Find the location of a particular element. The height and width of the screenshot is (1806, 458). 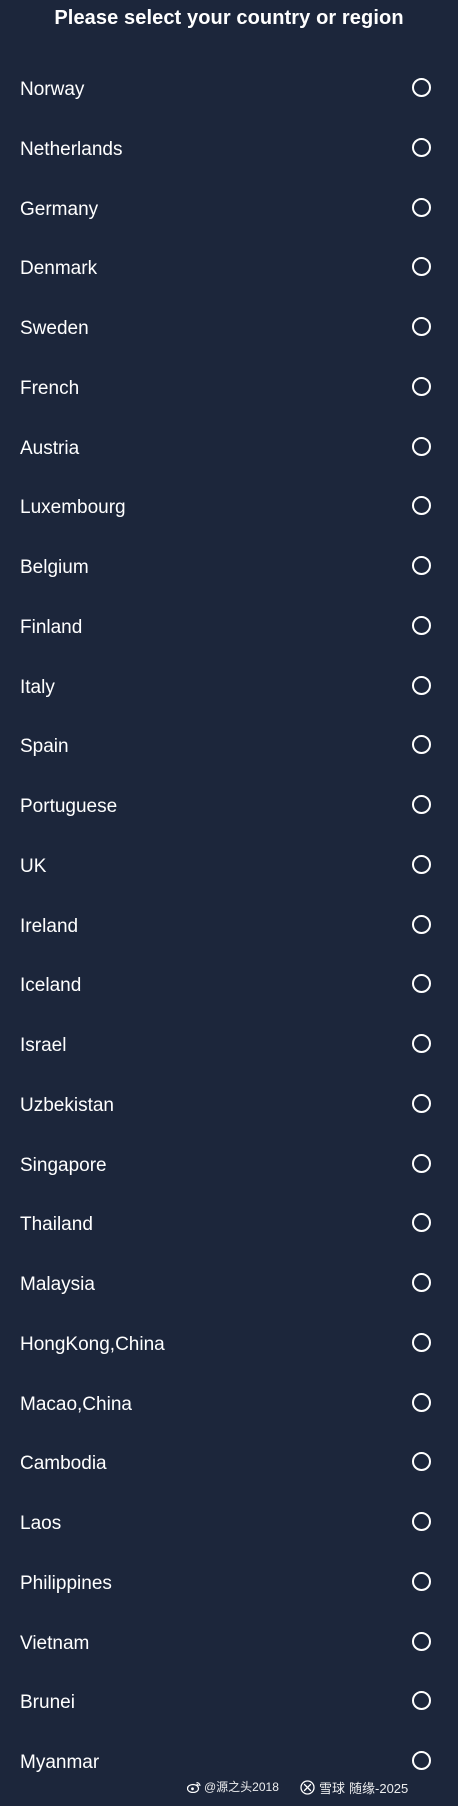

region-label: Singapore is located at coordinates (63, 1165).